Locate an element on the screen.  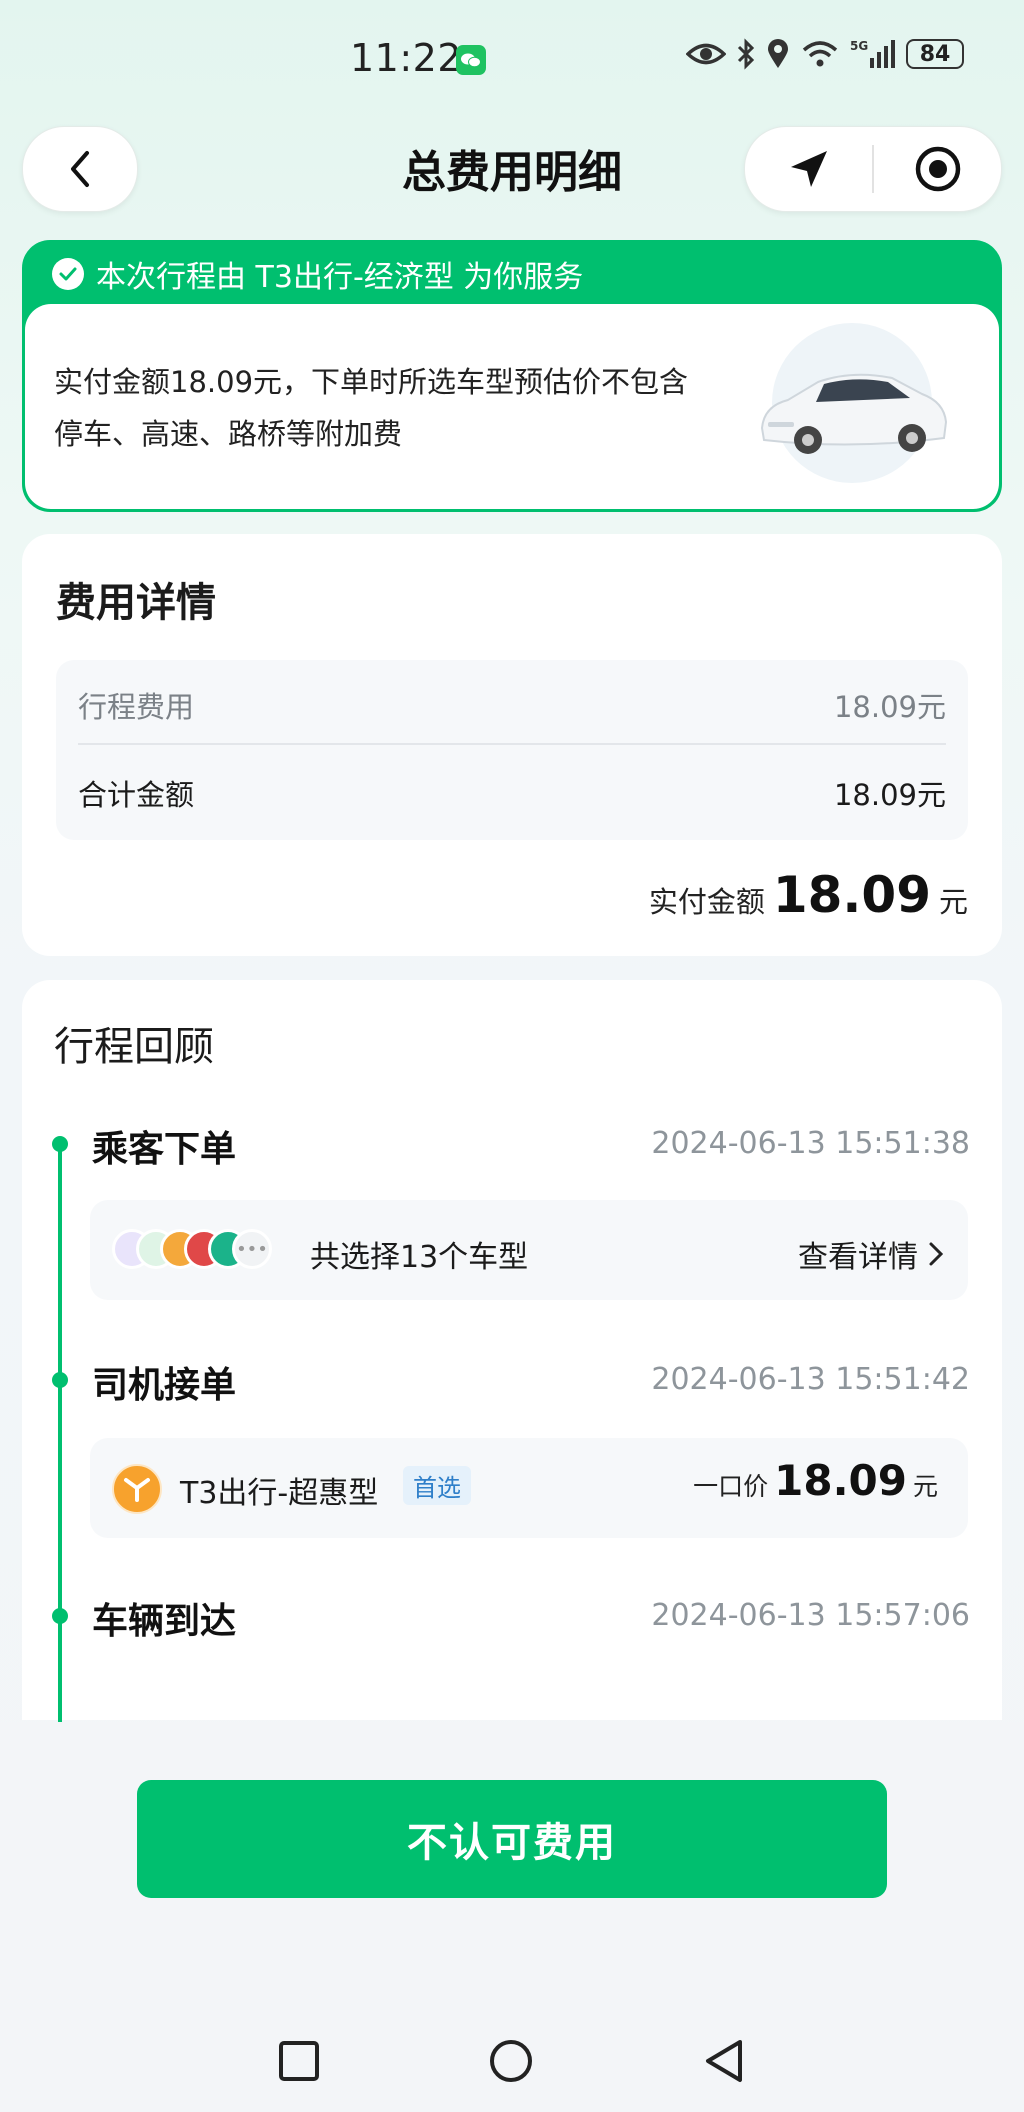
svg-text: 5G is located at coordinates (859, 46).